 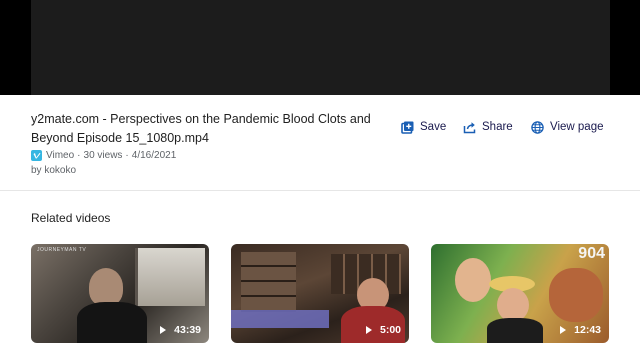 What do you see at coordinates (268, 282) in the screenshot?
I see `thumbnail-shelf` at bounding box center [268, 282].